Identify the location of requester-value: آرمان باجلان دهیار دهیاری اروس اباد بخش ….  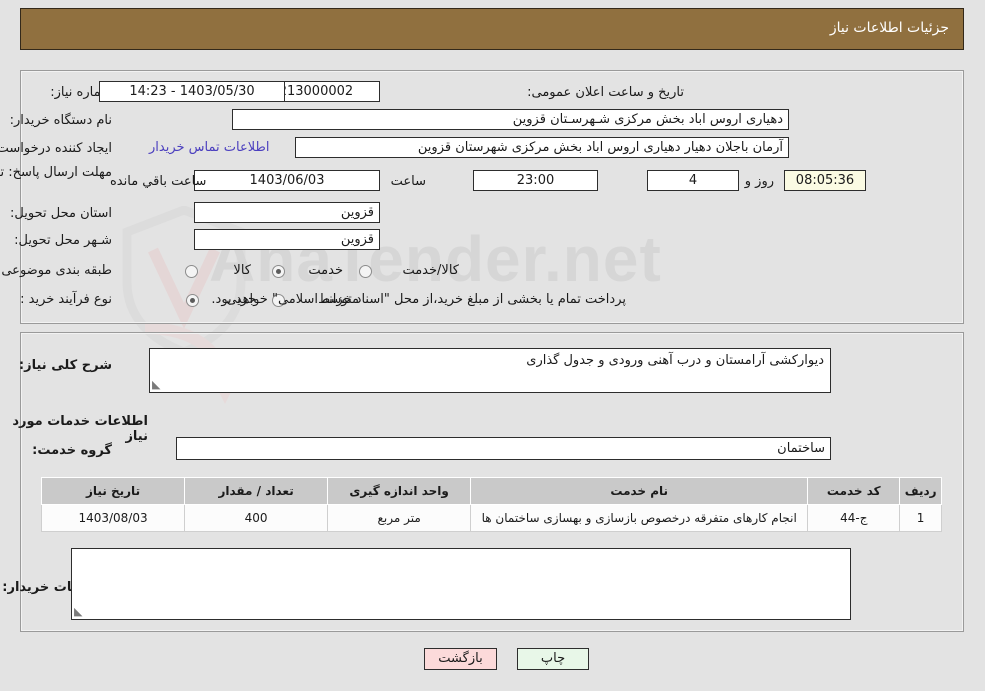
(543, 147).